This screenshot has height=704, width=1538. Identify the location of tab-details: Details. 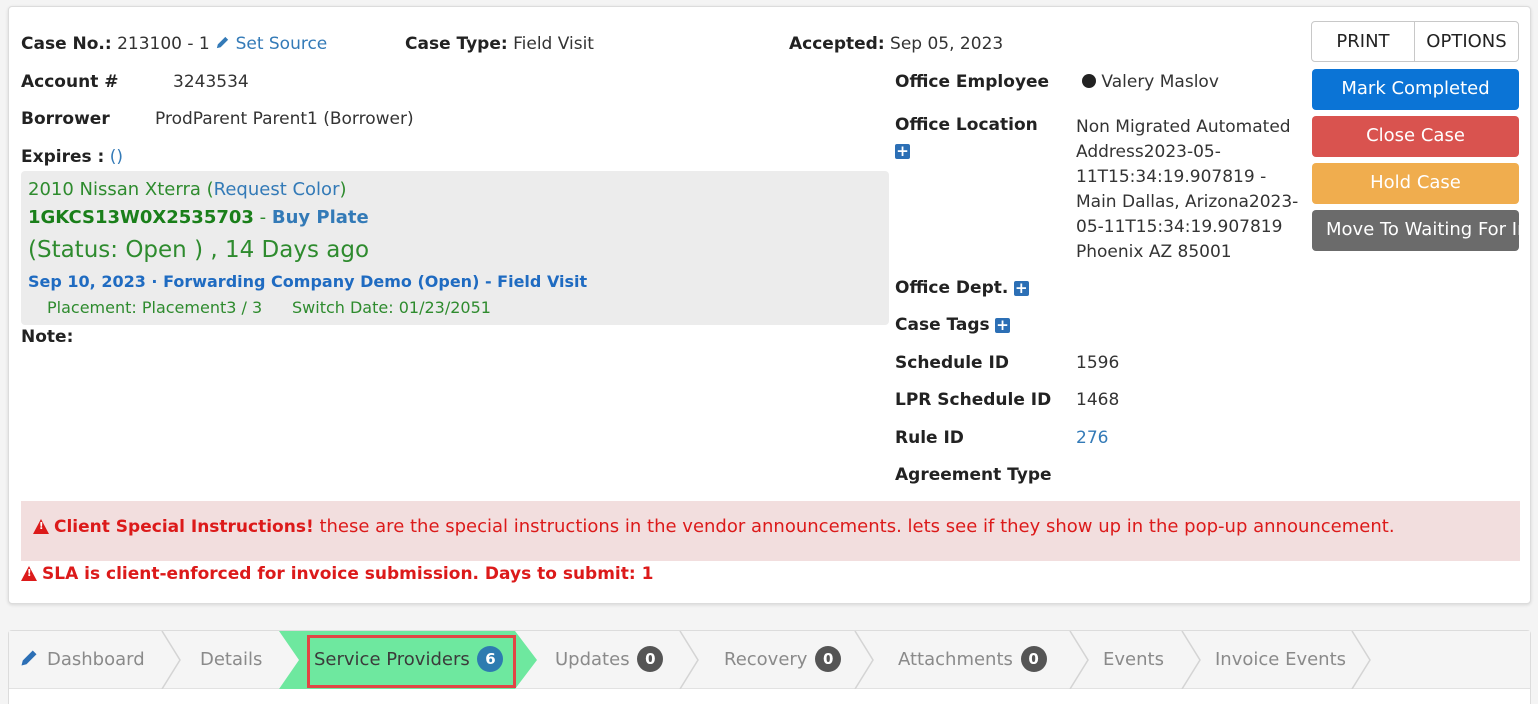
(231, 660).